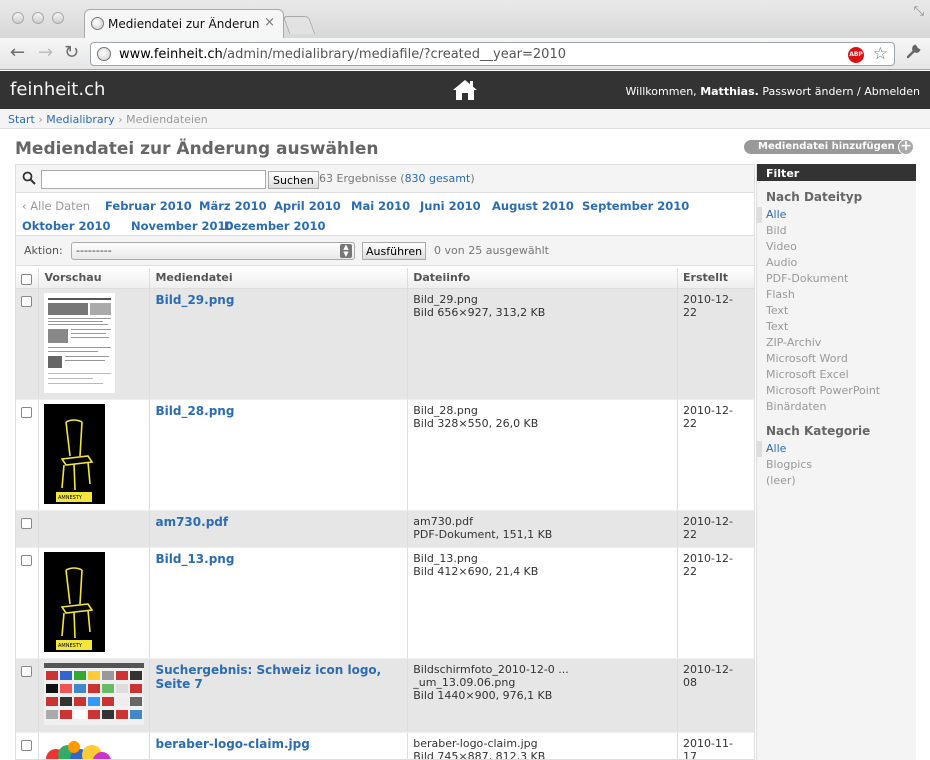  Describe the element at coordinates (465, 91) in the screenshot. I see `home-icon` at that location.